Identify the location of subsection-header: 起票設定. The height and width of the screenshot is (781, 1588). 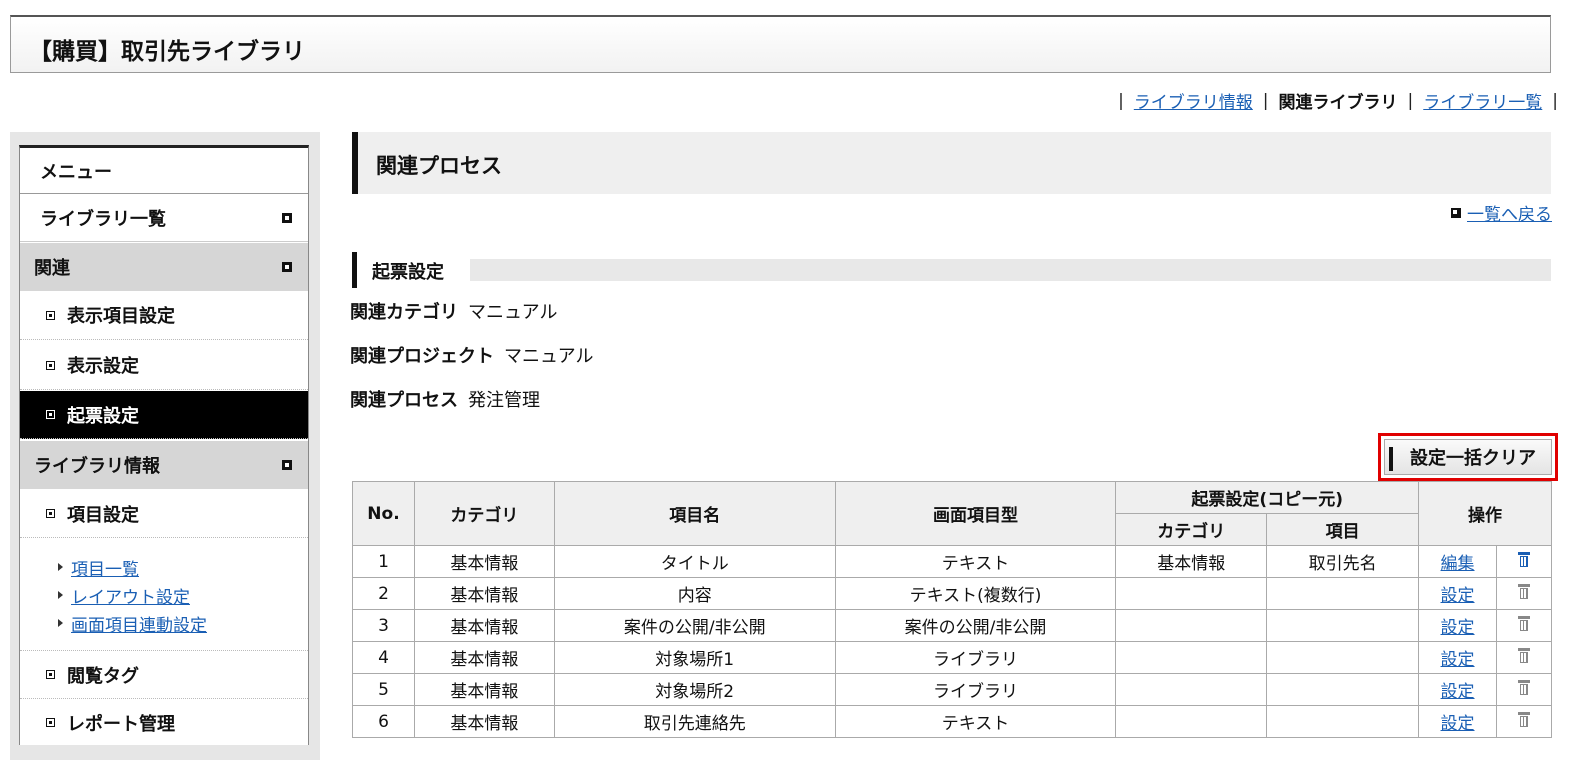
(951, 270).